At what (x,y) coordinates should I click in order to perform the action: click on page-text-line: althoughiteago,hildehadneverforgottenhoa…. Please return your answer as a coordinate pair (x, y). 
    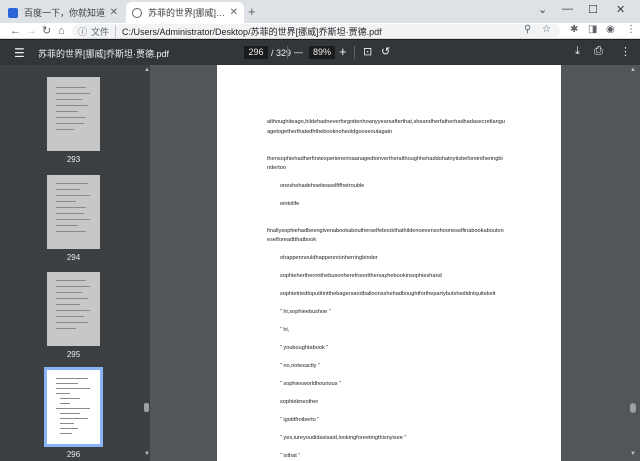
    Looking at the image, I should click on (386, 122).